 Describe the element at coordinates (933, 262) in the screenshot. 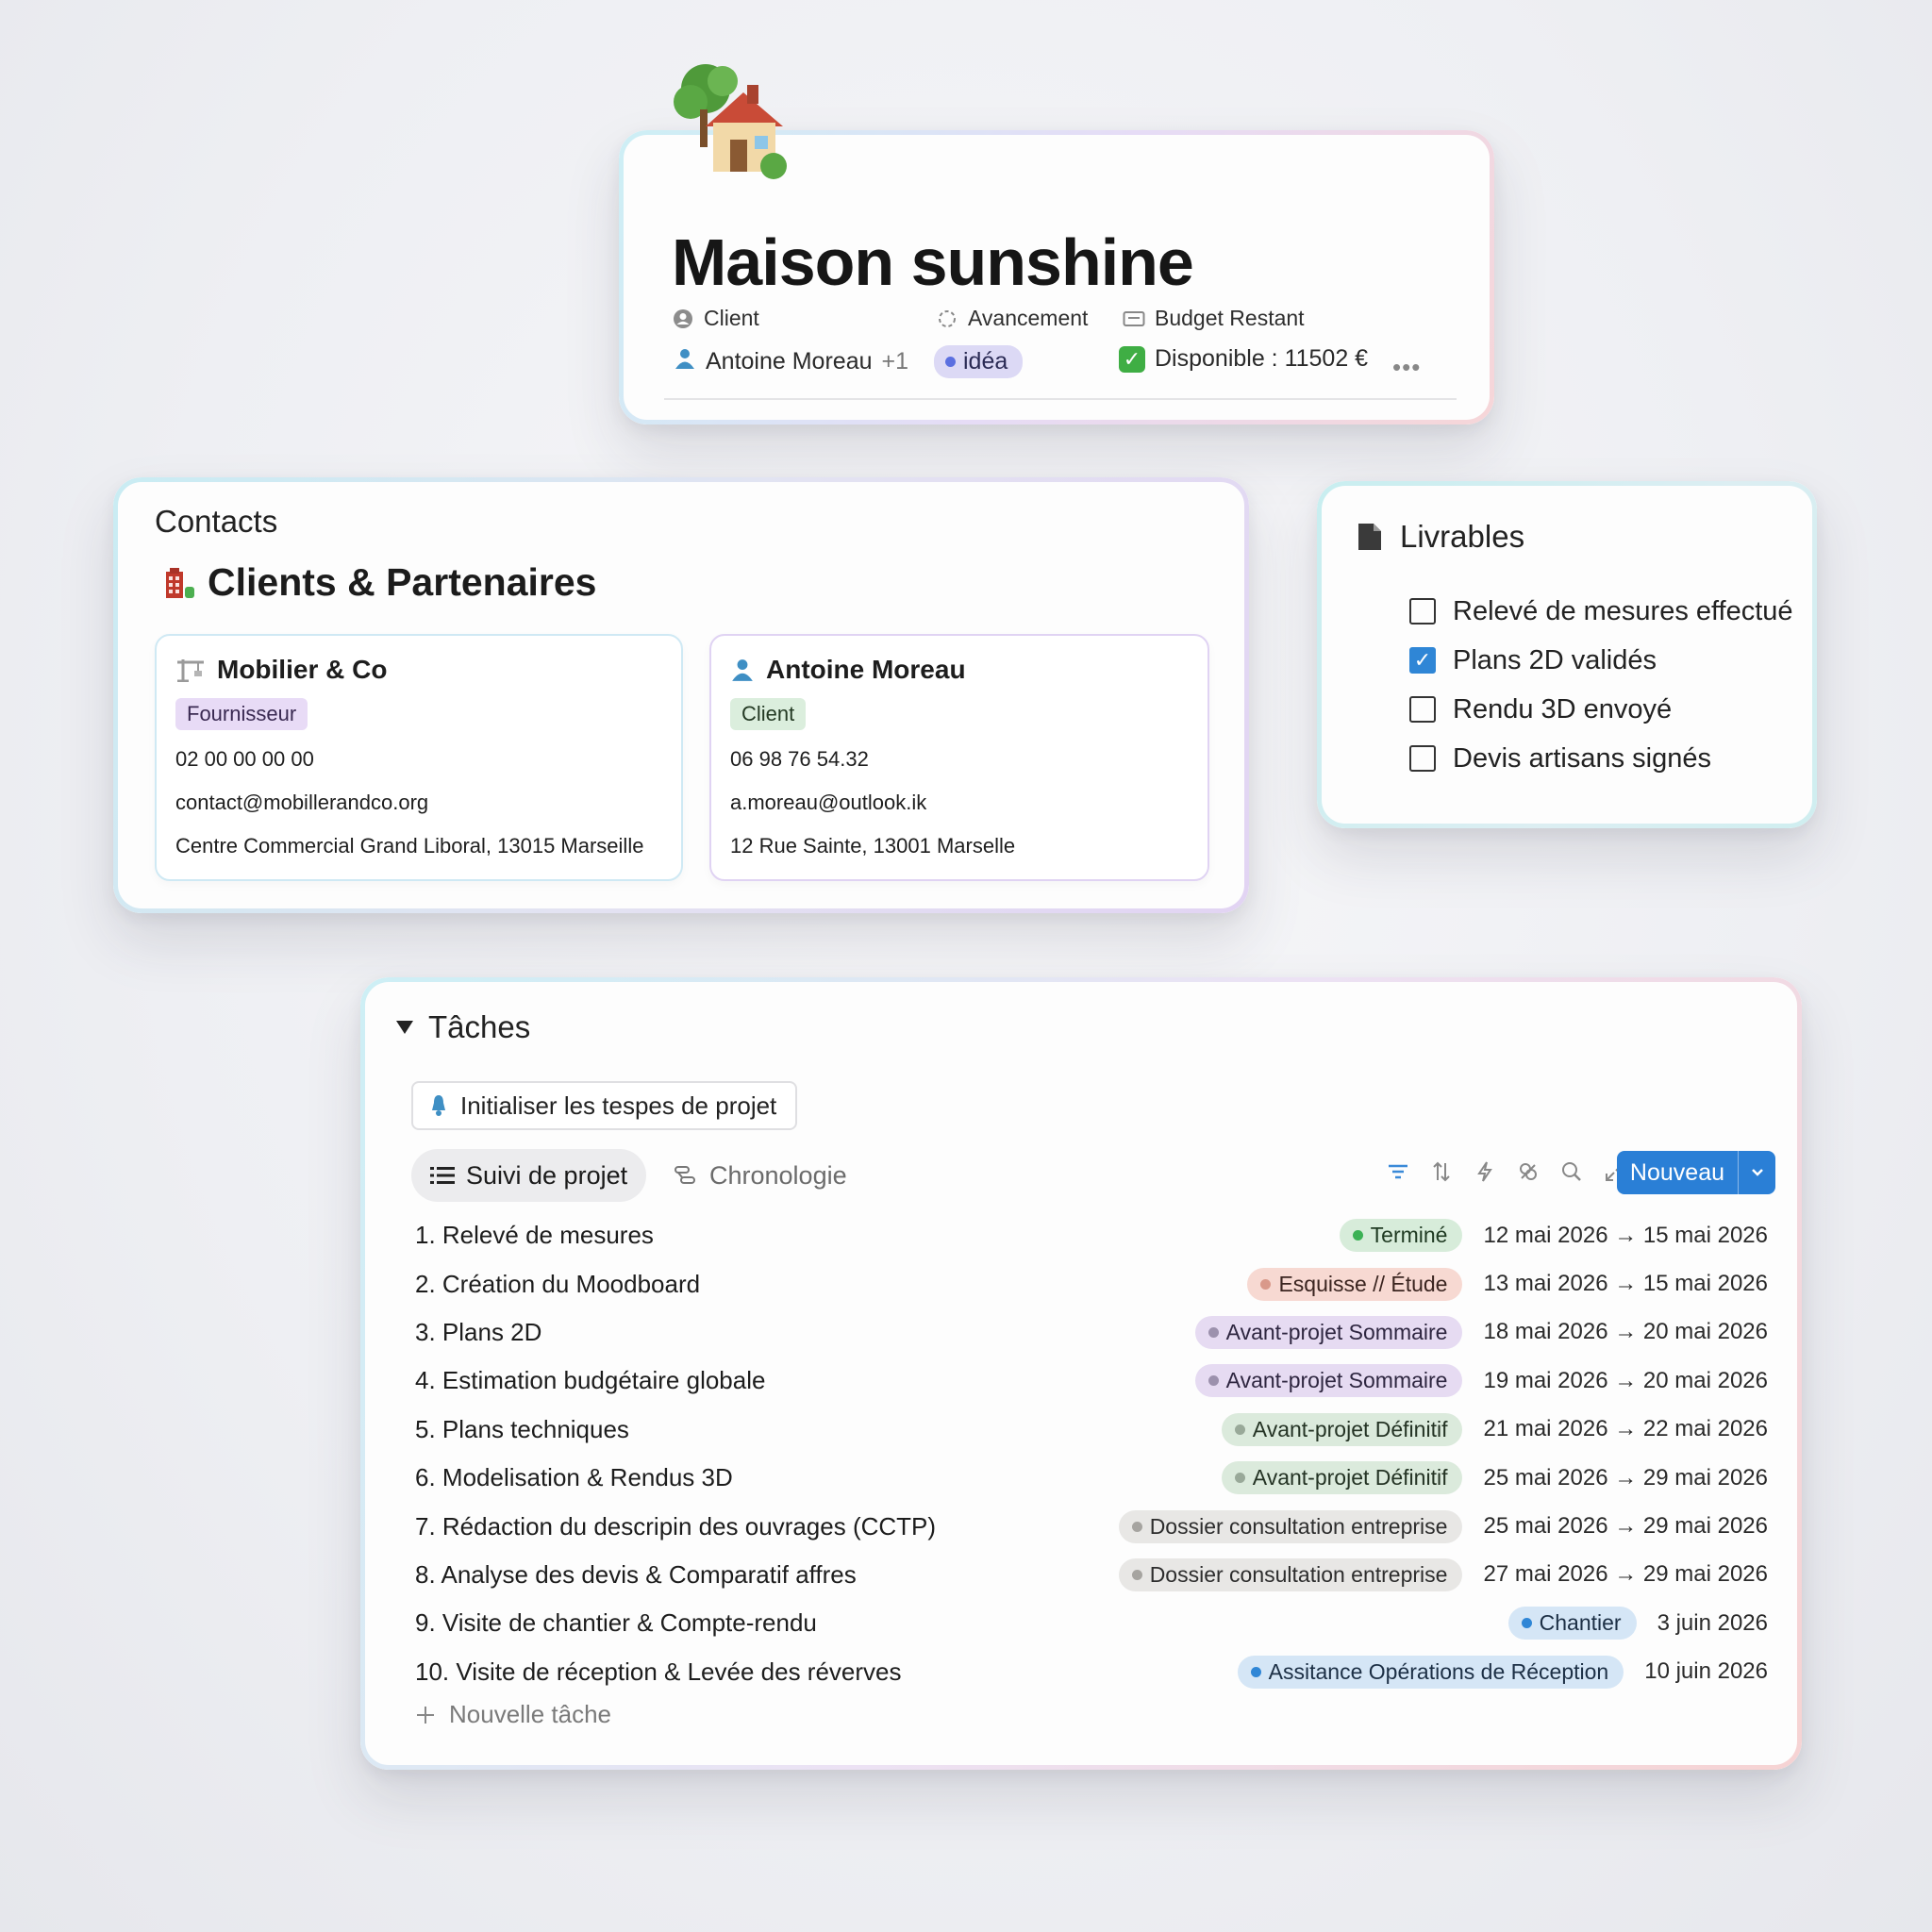

I see `page-title: Maison sunshine` at that location.